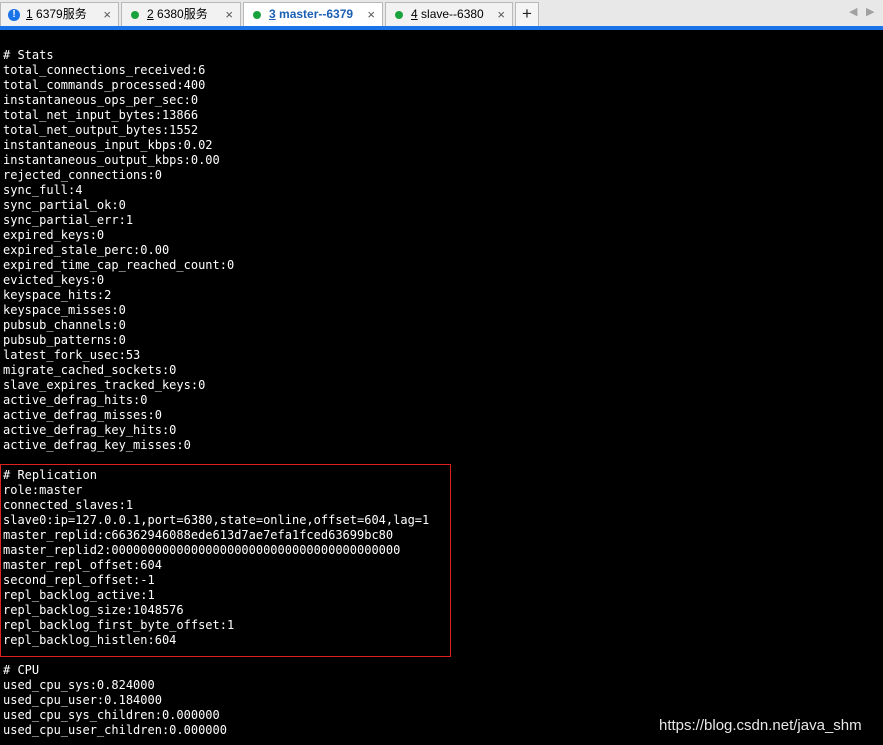 The height and width of the screenshot is (745, 883). What do you see at coordinates (119, 265) in the screenshot?
I see `stats-line: expired_time_cap_reached_count:0` at bounding box center [119, 265].